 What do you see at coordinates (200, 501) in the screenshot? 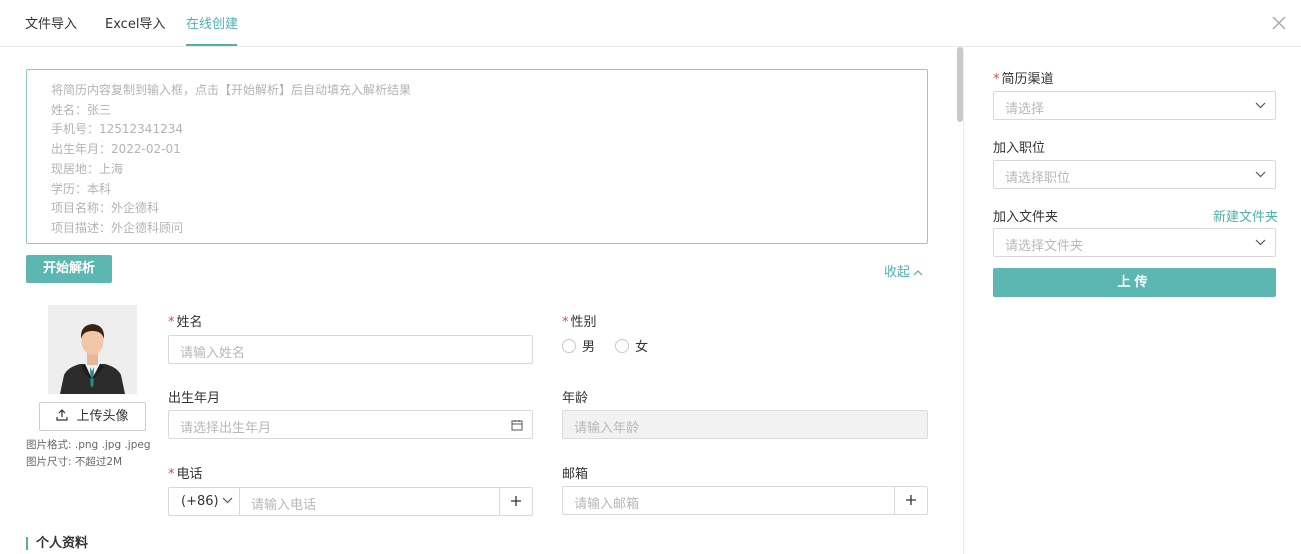
I see `phone-prefix-value: (+86)` at bounding box center [200, 501].